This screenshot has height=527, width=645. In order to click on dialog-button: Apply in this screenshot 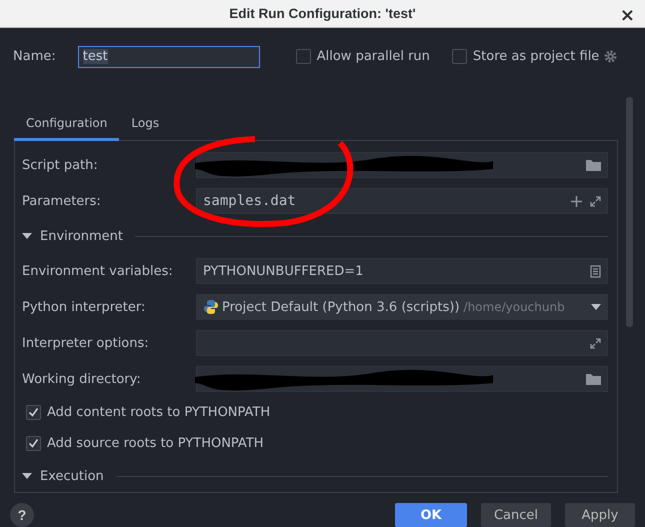, I will do `click(600, 515)`.